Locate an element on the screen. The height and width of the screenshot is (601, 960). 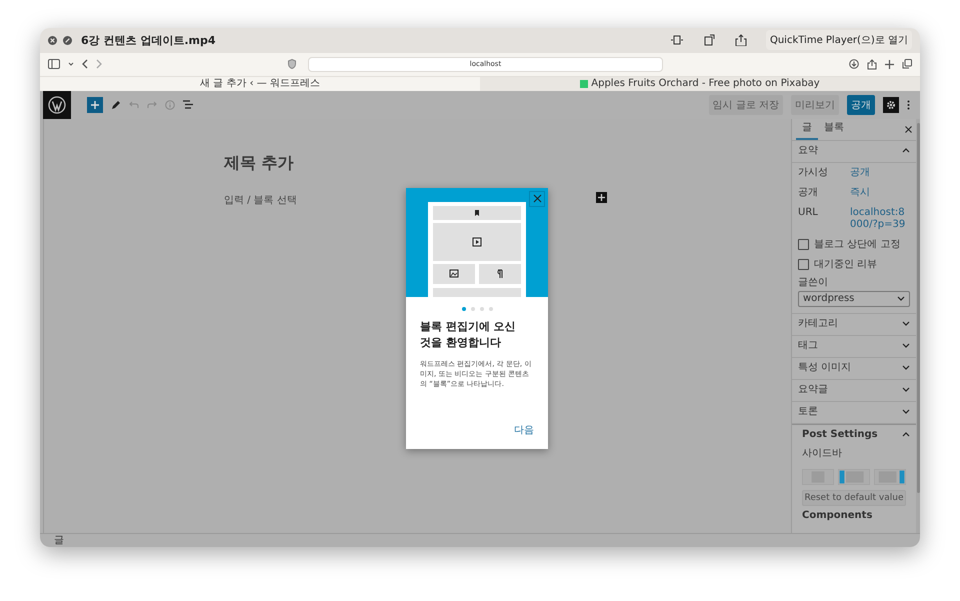
next-button: 다음 is located at coordinates (524, 429).